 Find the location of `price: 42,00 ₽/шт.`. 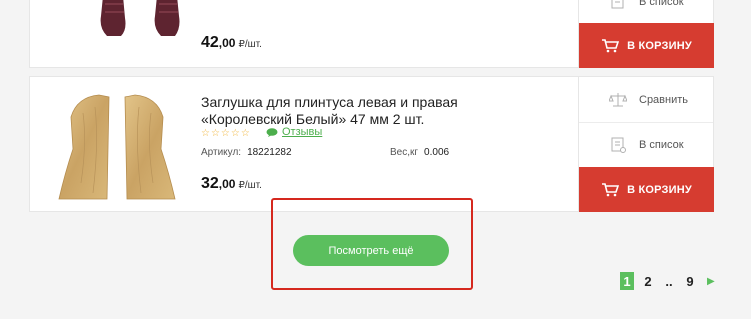

price: 42,00 ₽/шт. is located at coordinates (231, 43).